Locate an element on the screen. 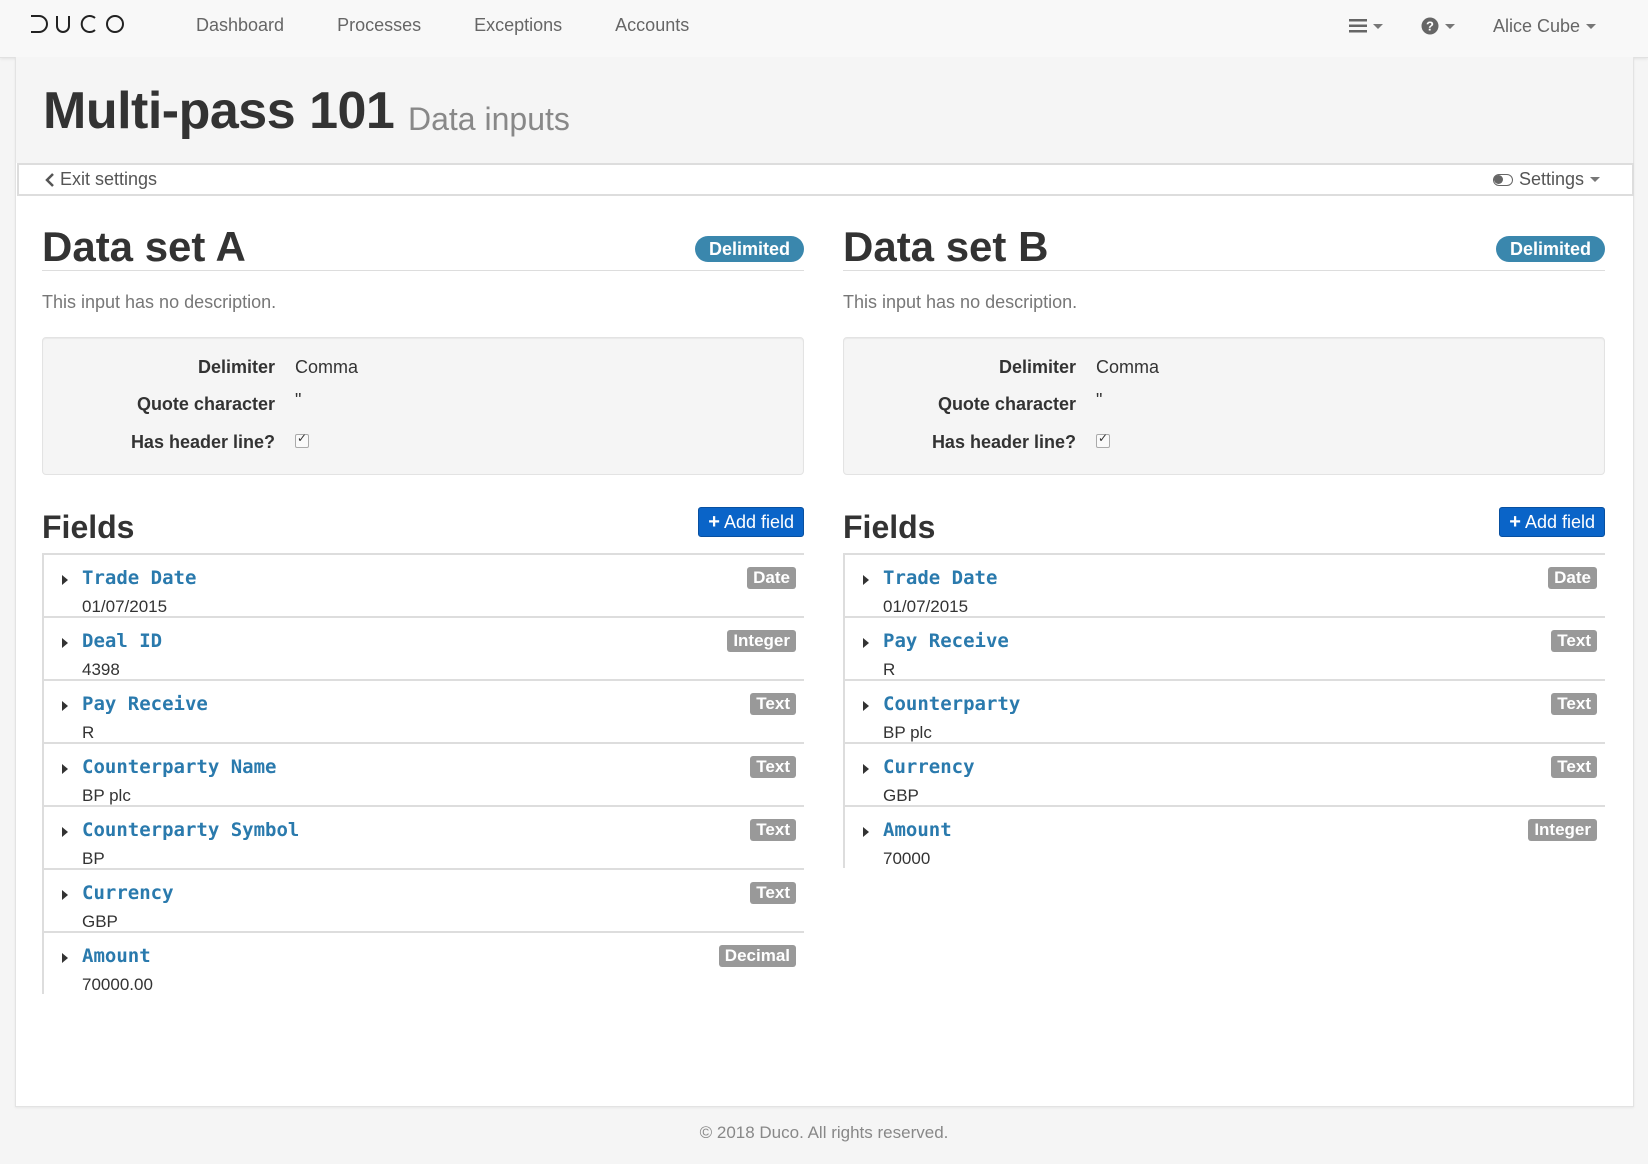 This screenshot has height=1164, width=1648. field-sample: 70000.00 is located at coordinates (117, 984).